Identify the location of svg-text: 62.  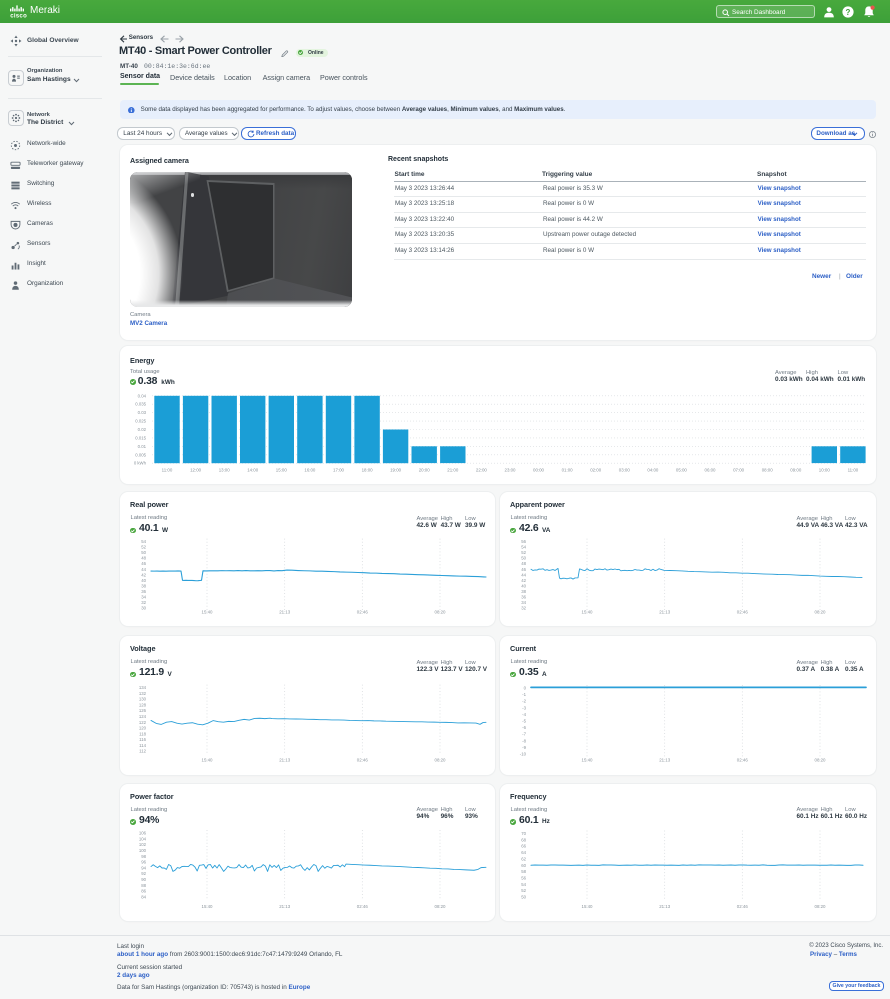
(523, 858).